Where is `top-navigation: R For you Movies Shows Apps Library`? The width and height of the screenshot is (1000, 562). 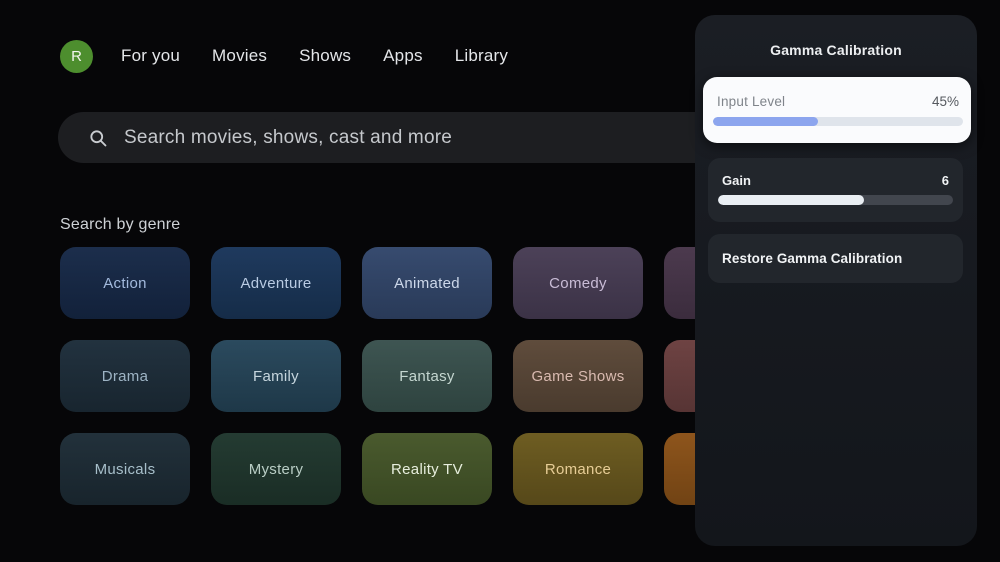
top-navigation: R For you Movies Shows Apps Library is located at coordinates (284, 56).